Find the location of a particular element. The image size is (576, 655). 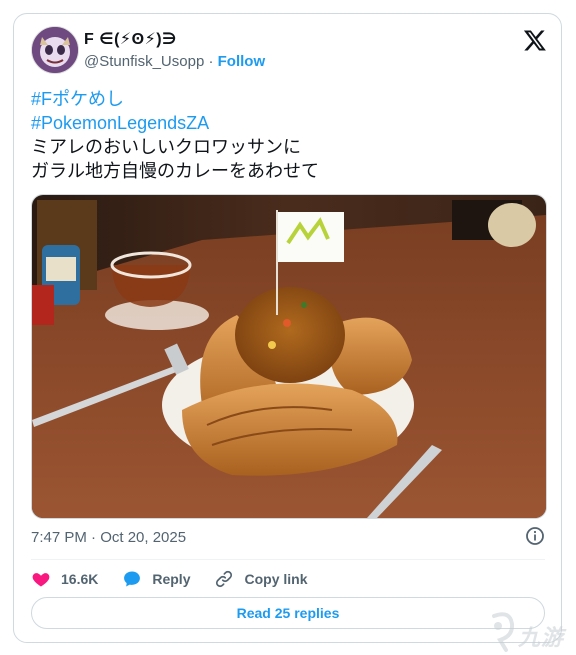

like-button: 16.6K is located at coordinates (64, 579).